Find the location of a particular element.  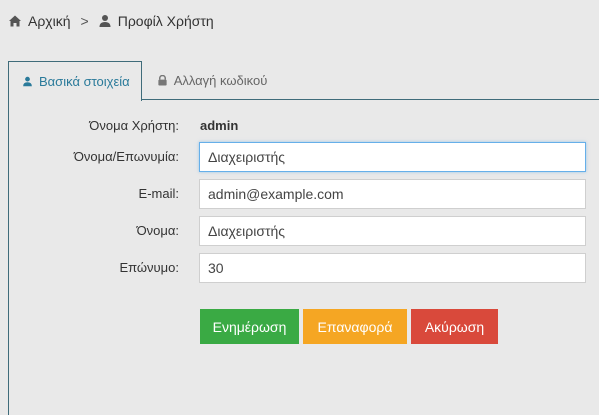

email-input is located at coordinates (392, 194).